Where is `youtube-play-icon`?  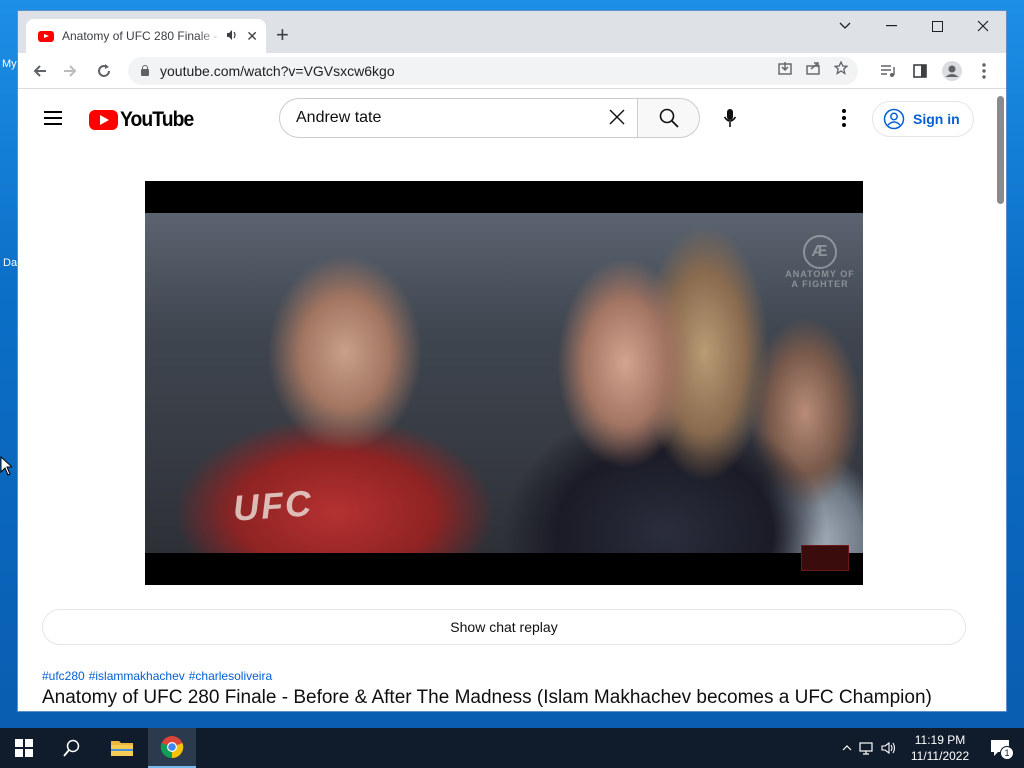
youtube-play-icon is located at coordinates (103, 120).